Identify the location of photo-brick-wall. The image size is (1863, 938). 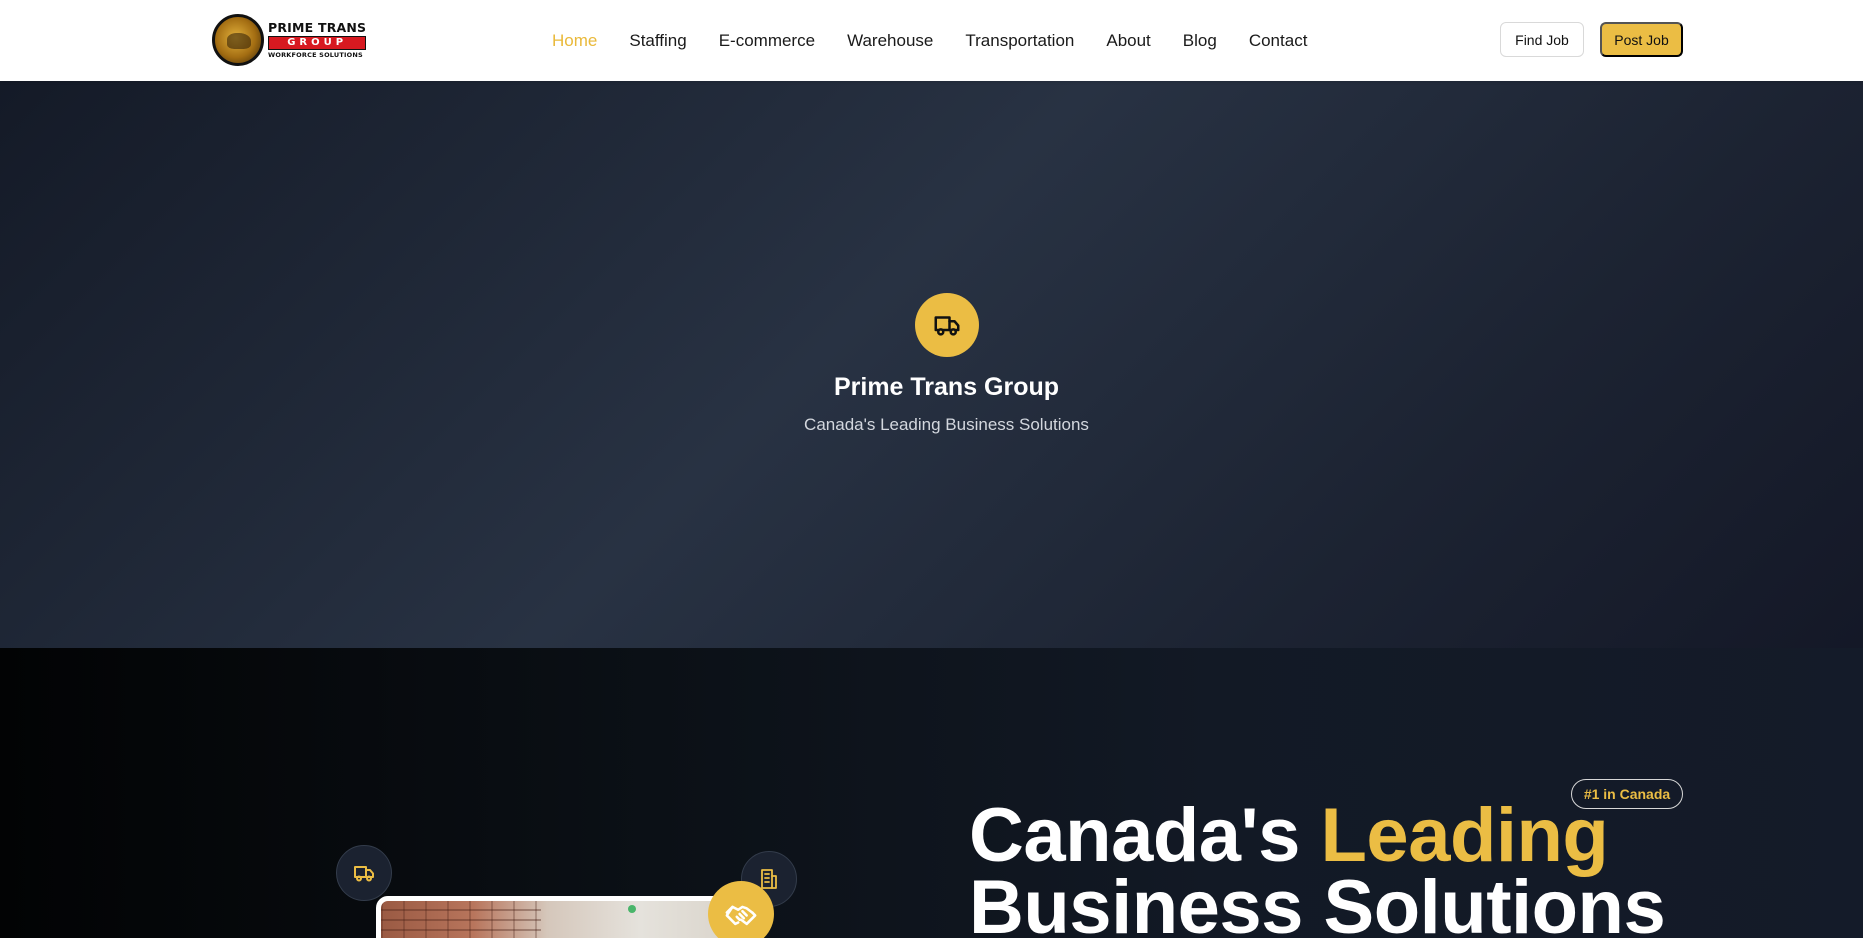
(461, 919).